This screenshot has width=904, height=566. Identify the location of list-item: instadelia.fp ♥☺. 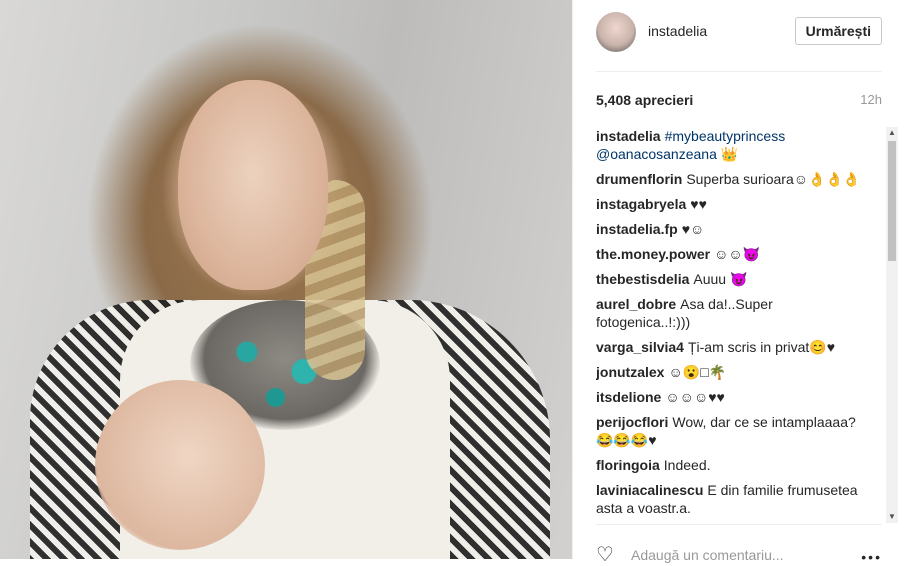
(732, 229).